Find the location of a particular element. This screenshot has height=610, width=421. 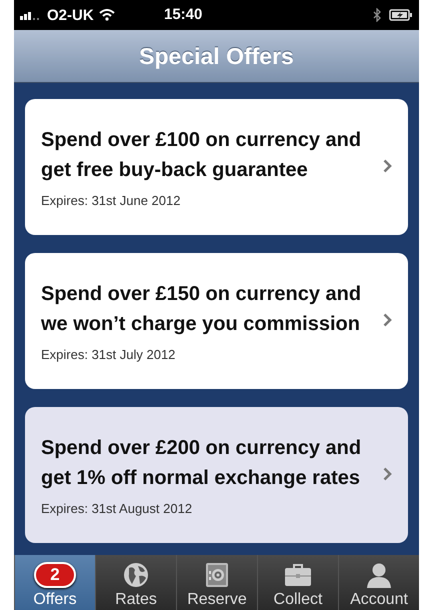

notification-badge: 2 is located at coordinates (55, 575).